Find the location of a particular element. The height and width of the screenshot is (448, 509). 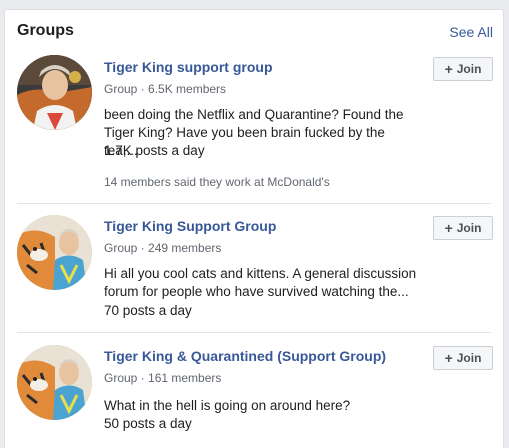

group-meta: Group · 161 members is located at coordinates (163, 378).